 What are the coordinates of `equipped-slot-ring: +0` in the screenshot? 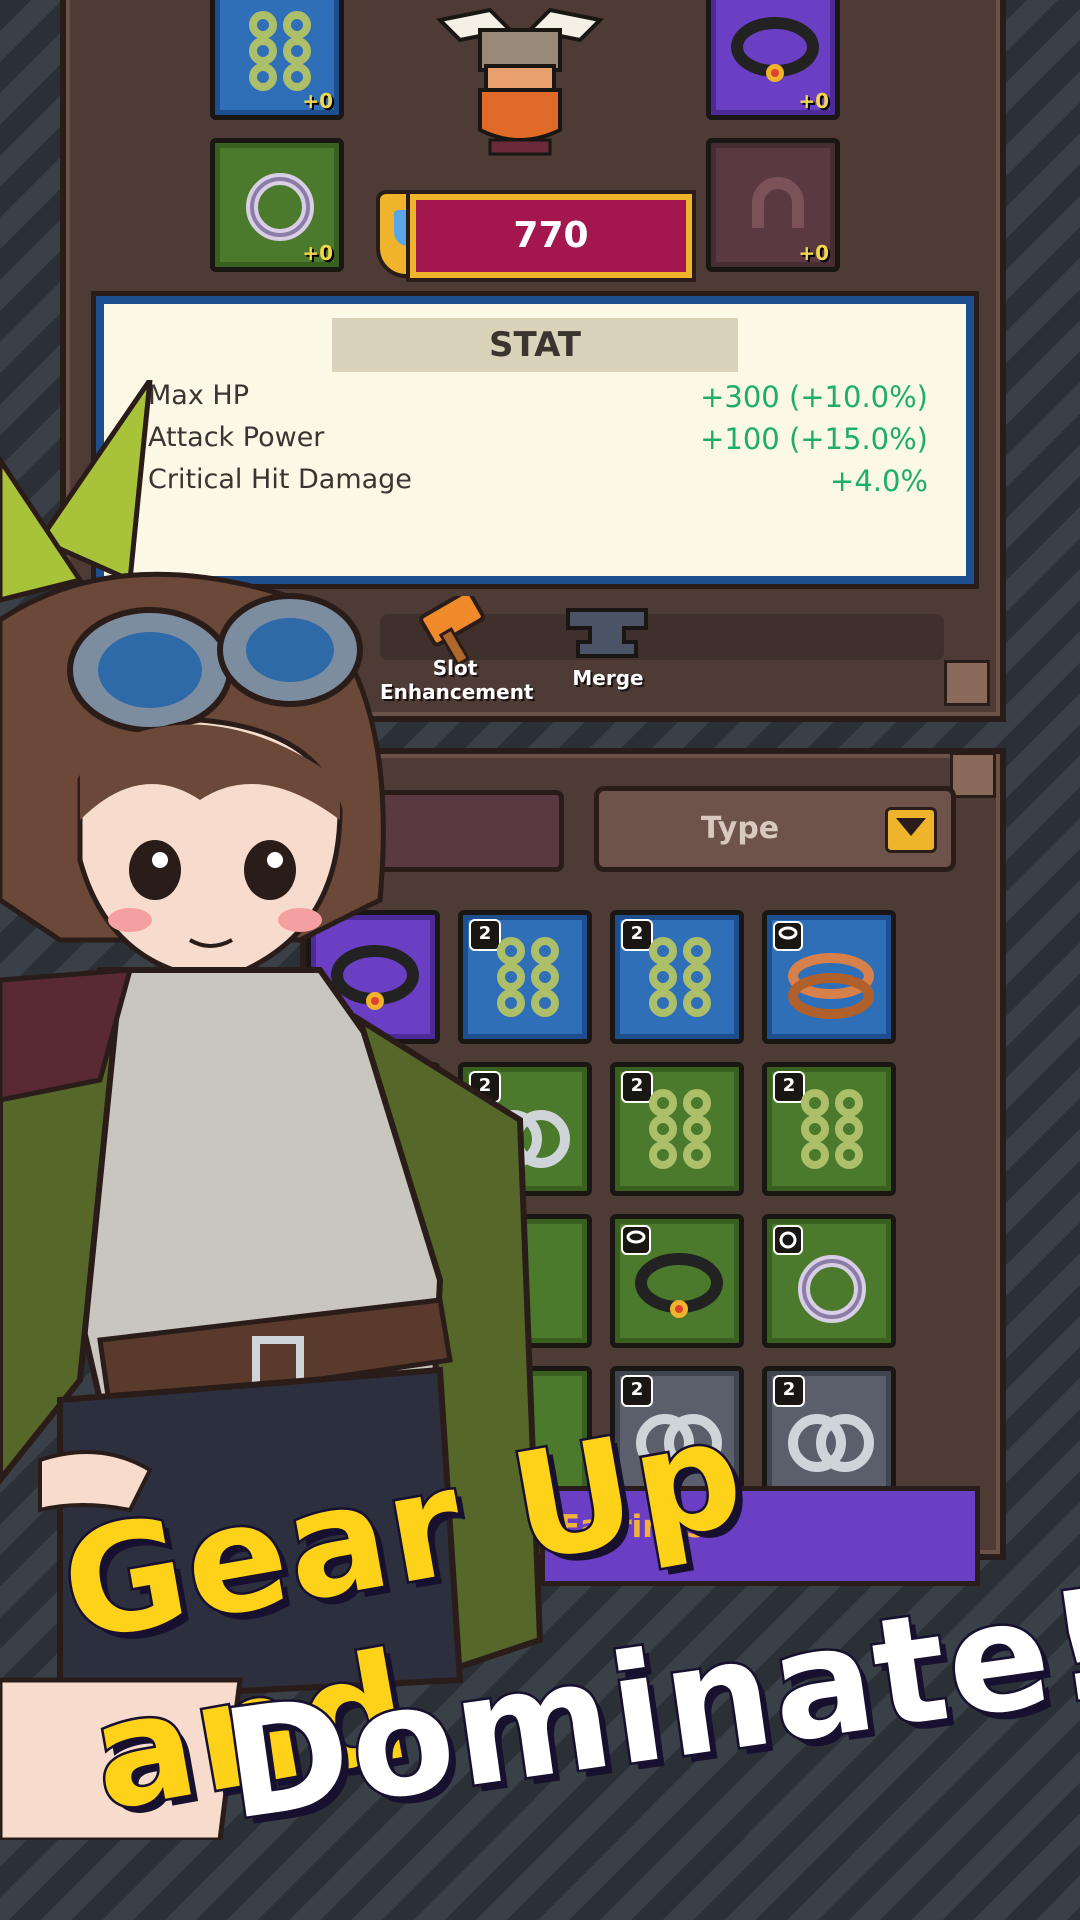 It's located at (277, 205).